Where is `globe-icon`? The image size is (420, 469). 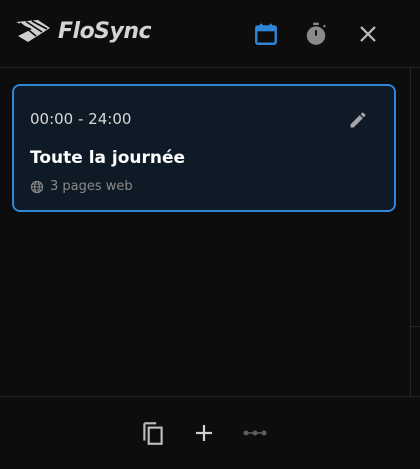 globe-icon is located at coordinates (37, 186).